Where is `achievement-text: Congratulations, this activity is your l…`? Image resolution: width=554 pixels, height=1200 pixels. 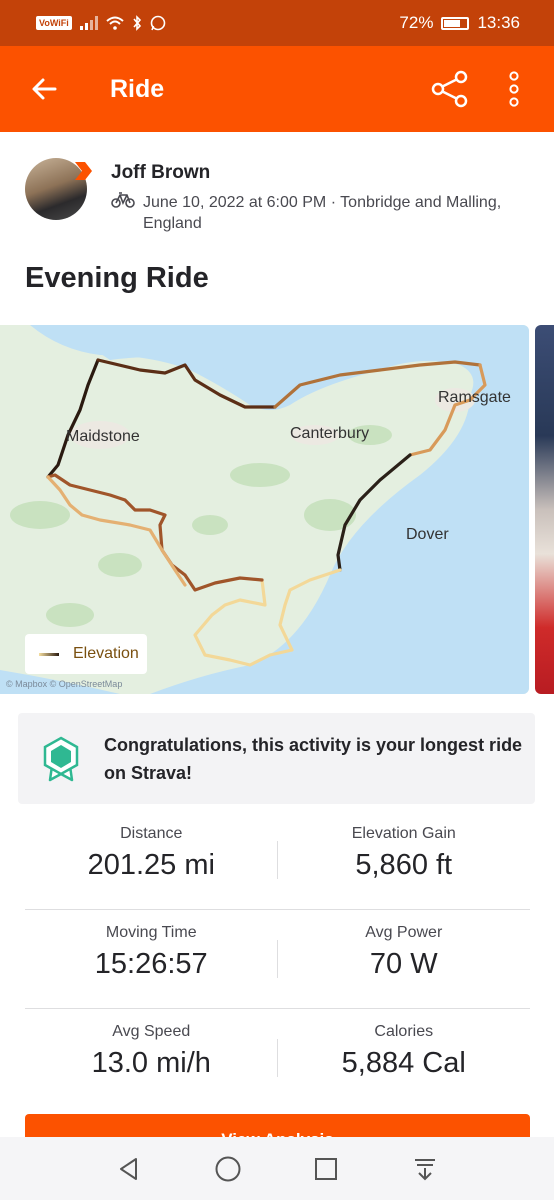 achievement-text: Congratulations, this activity is your l… is located at coordinates (313, 758).